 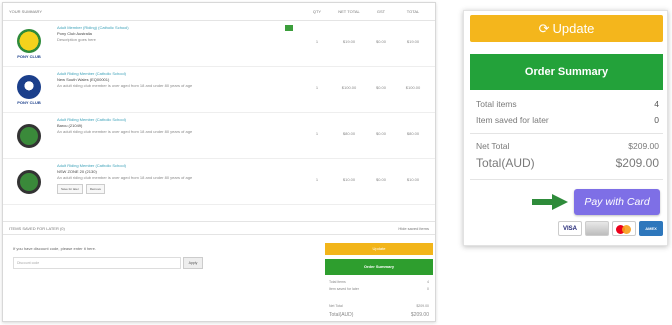 I want to click on update-button: ⟳ Update, so click(x=566, y=28).